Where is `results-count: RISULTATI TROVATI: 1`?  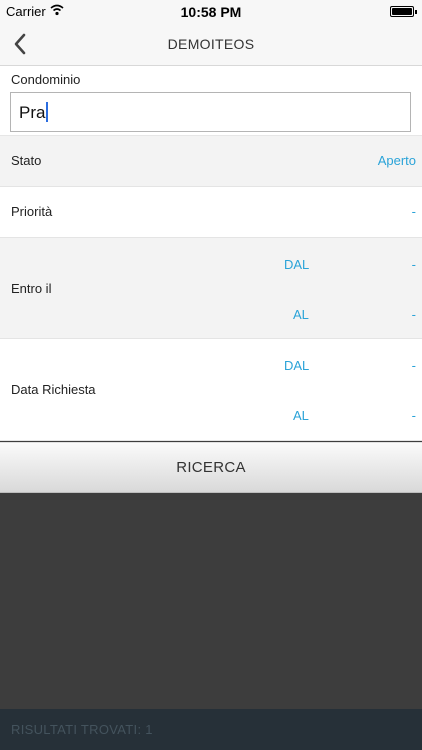 results-count: RISULTATI TROVATI: 1 is located at coordinates (211, 729).